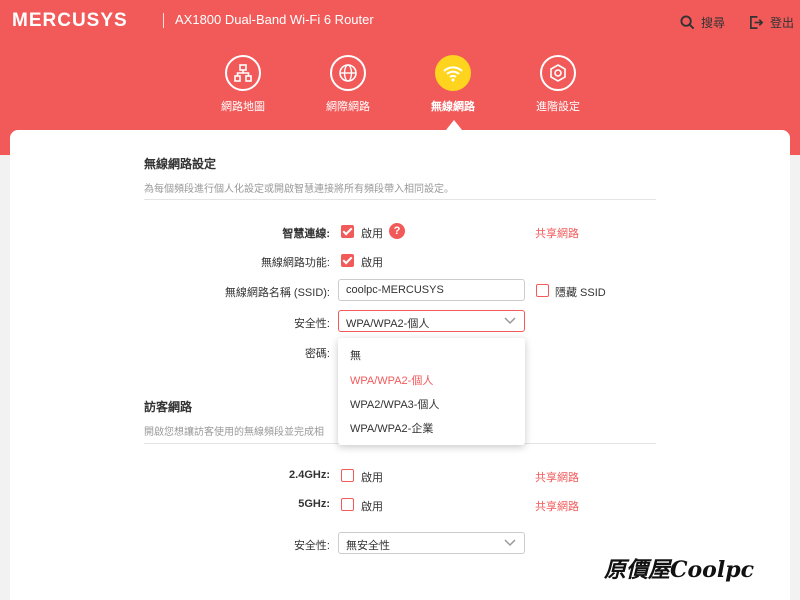 The image size is (800, 600). I want to click on wifi-icon, so click(453, 74).